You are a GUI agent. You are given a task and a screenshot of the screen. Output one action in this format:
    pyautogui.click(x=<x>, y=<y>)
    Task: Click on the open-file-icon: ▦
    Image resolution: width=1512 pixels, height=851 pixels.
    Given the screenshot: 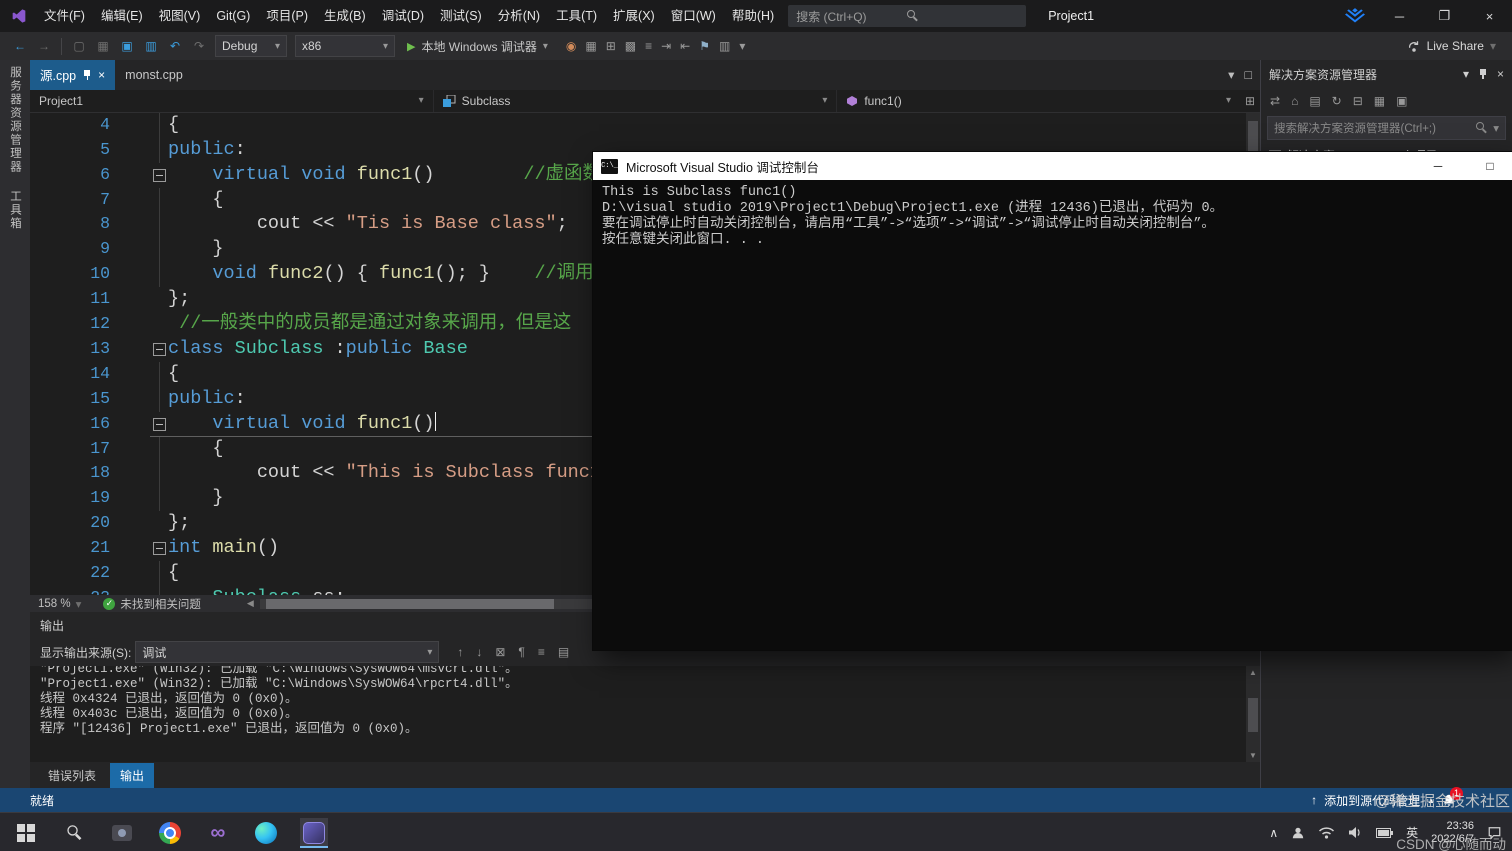 What is the action you would take?
    pyautogui.click(x=103, y=46)
    